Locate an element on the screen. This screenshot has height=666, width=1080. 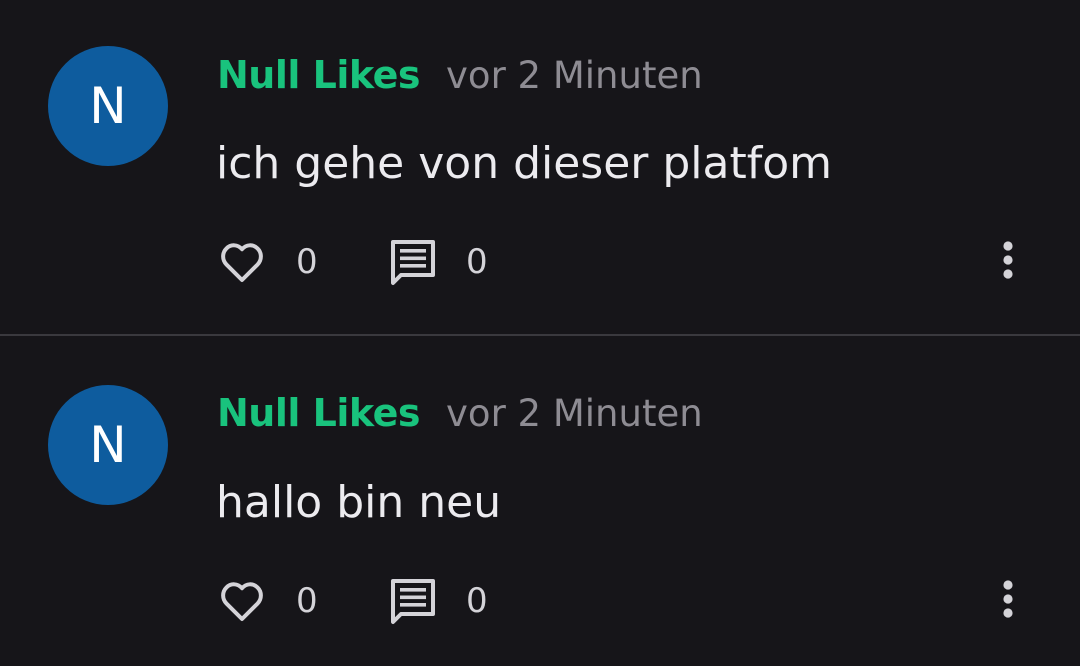
divider is located at coordinates (540, 335).